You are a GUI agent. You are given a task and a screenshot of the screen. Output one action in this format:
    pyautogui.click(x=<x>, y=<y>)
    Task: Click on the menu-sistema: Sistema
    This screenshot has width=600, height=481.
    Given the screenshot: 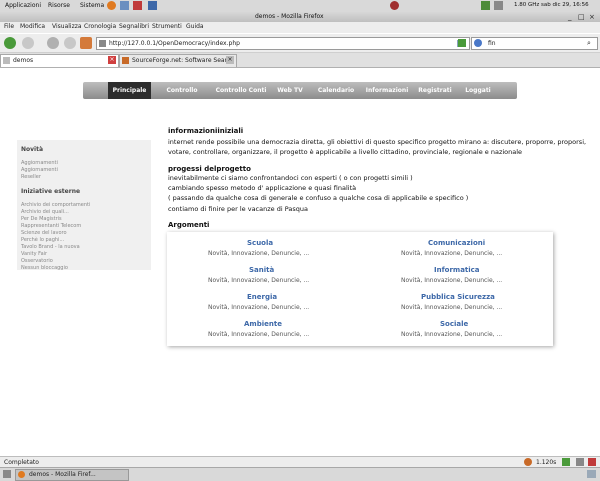 What is the action you would take?
    pyautogui.click(x=92, y=5)
    